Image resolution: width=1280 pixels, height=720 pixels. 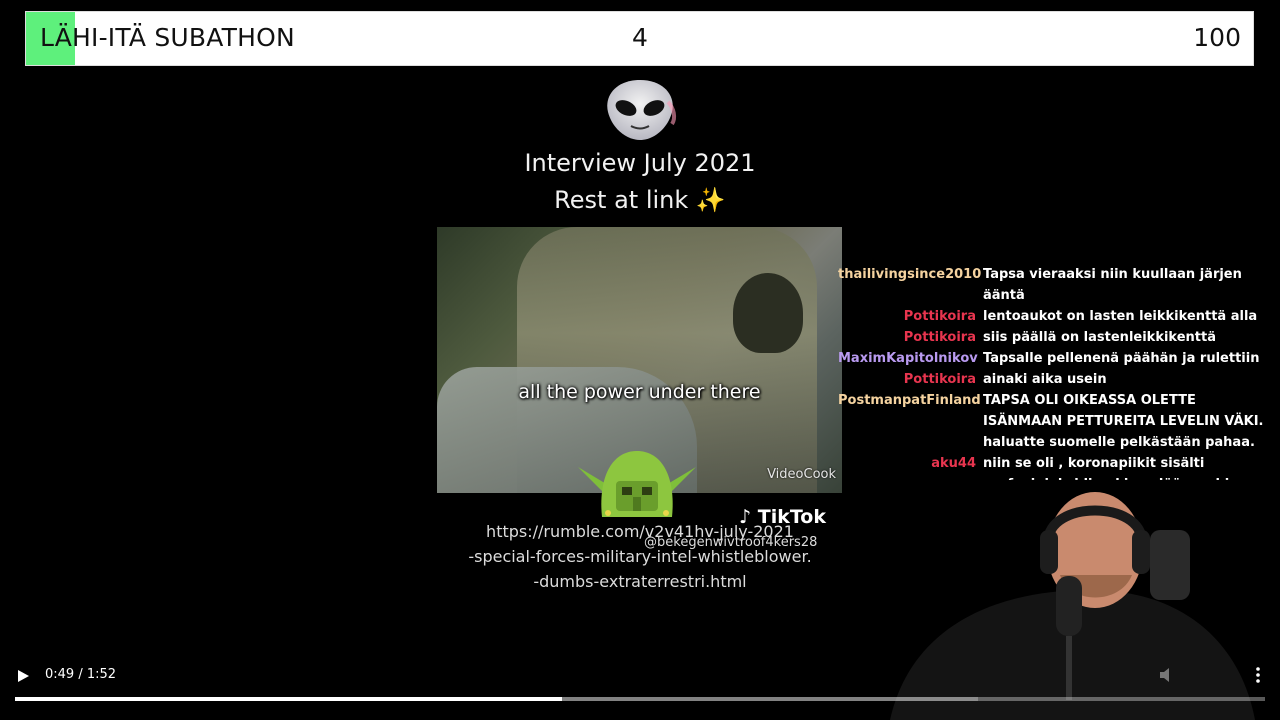 I want to click on chat-username: MaximKapitolnikov, so click(x=908, y=358).